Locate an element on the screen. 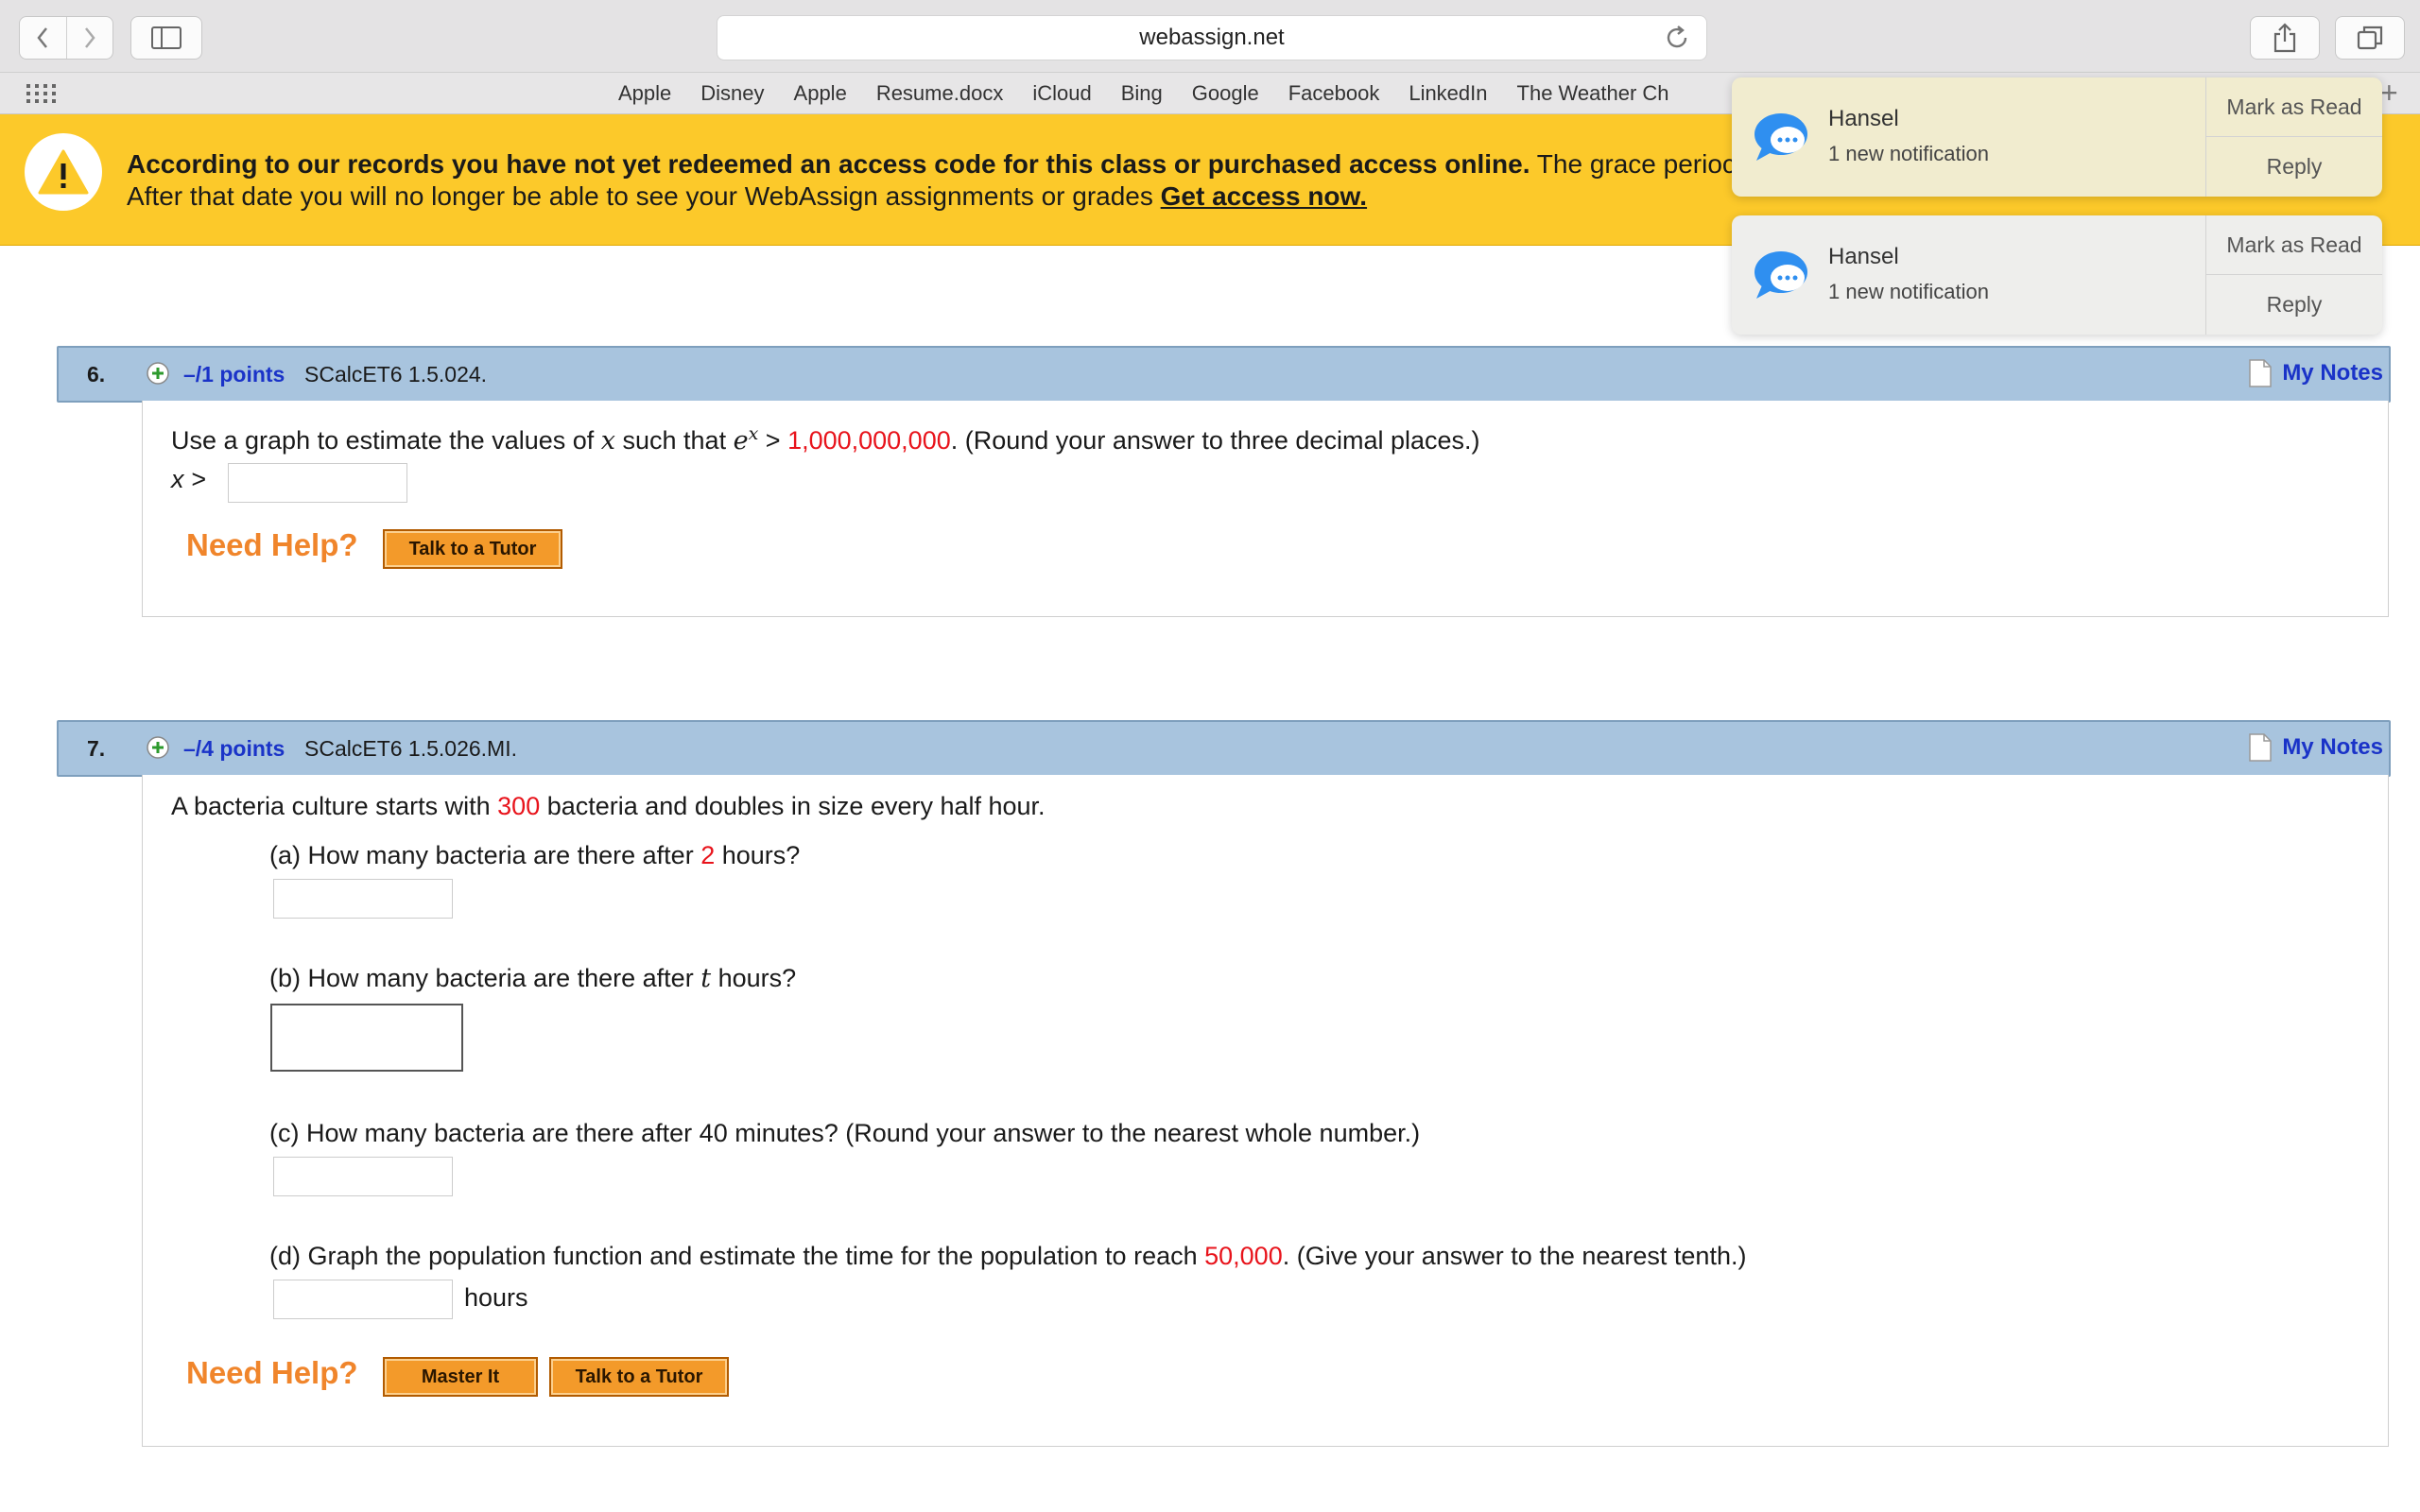 The image size is (2420, 1512). points-label: –/1 points is located at coordinates (234, 374).